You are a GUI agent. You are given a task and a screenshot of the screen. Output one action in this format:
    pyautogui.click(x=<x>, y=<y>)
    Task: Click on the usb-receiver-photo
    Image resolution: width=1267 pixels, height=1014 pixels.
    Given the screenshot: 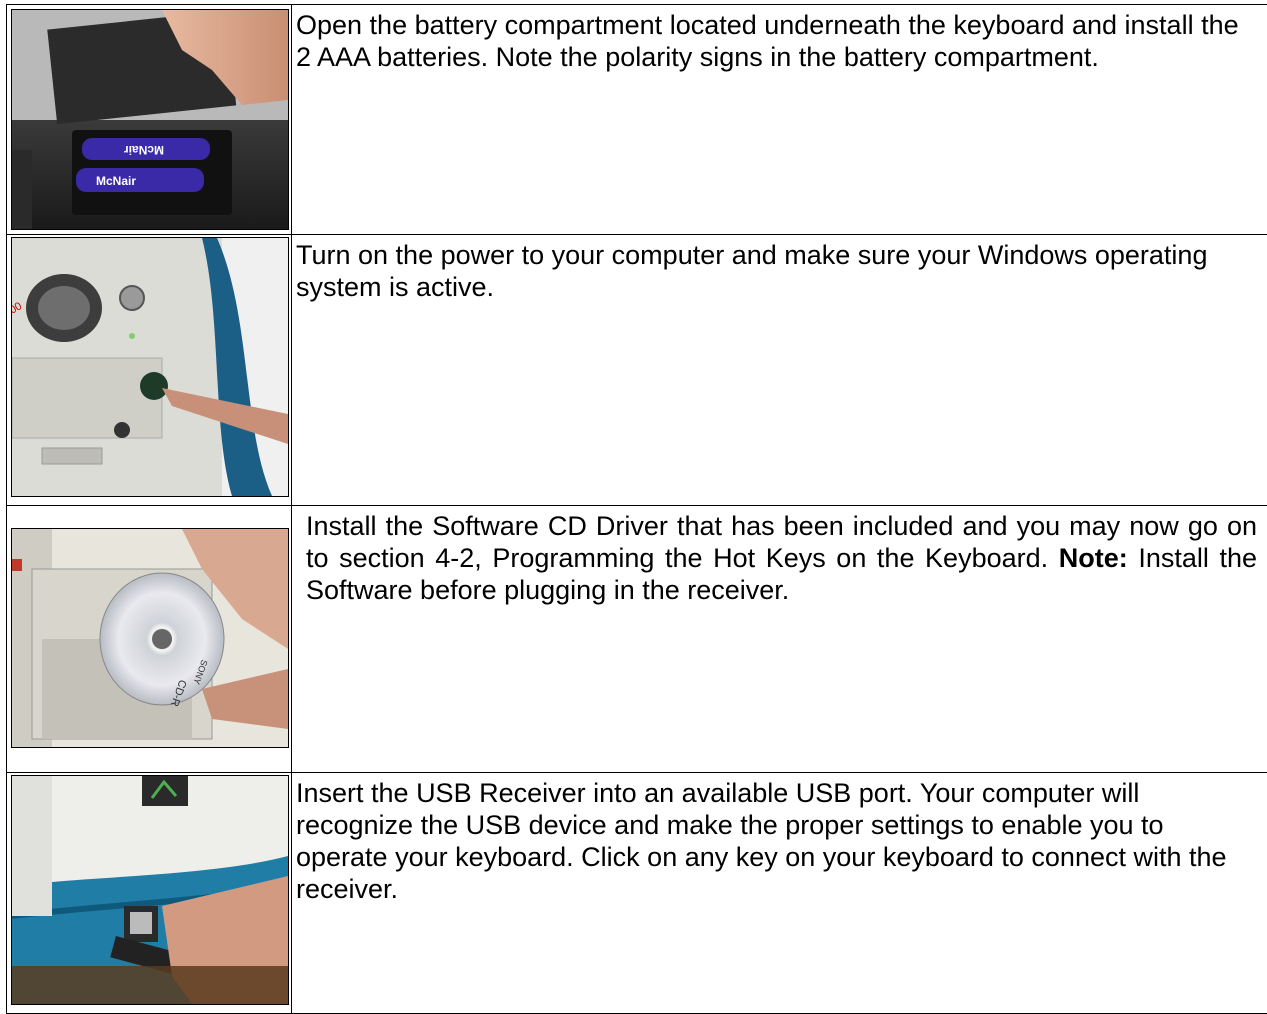 What is the action you would take?
    pyautogui.click(x=150, y=890)
    